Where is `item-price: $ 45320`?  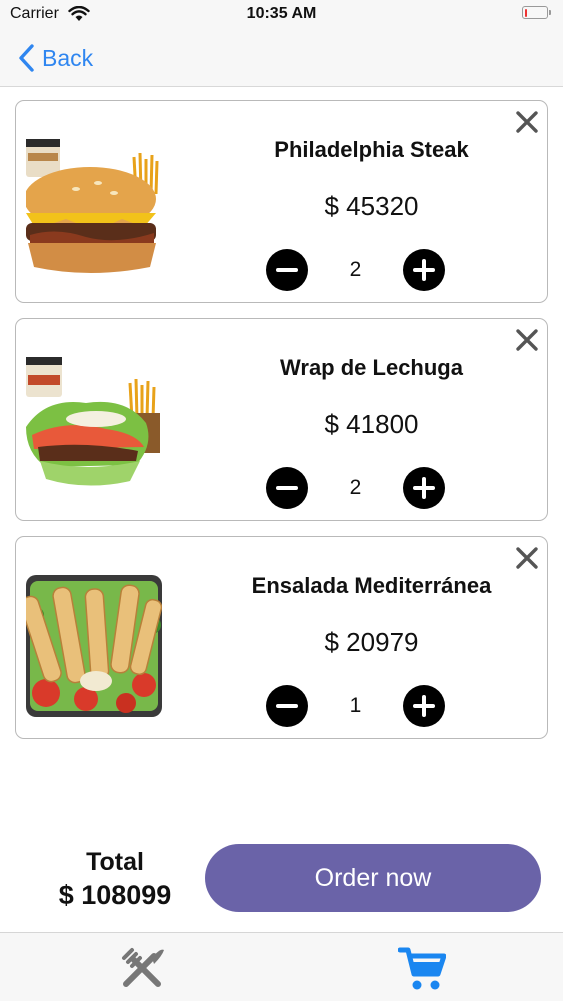 item-price: $ 45320 is located at coordinates (371, 206).